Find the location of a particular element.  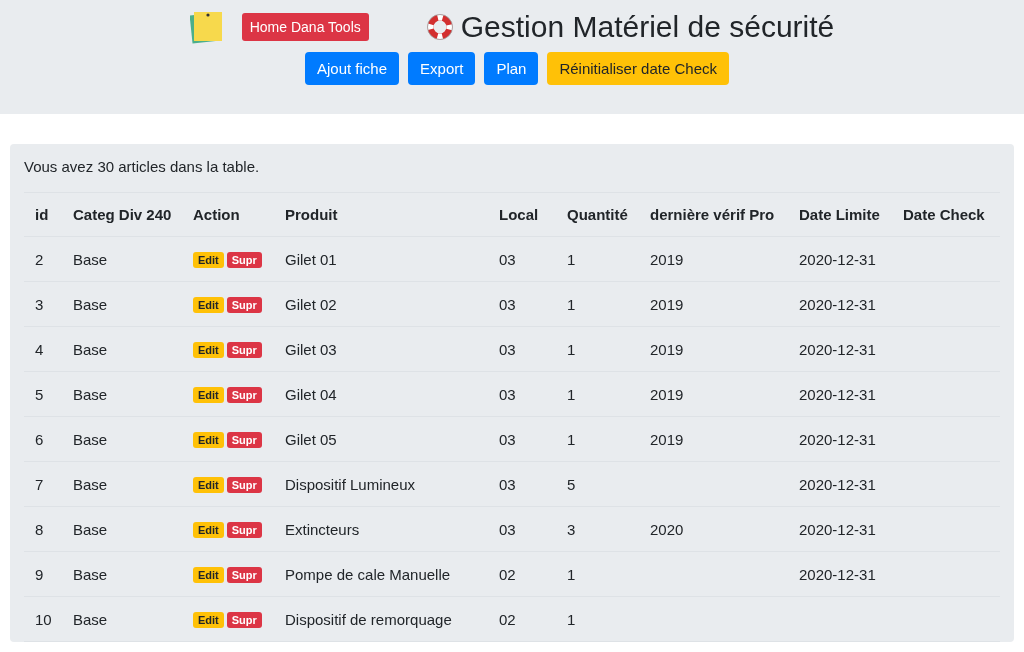

toolbar-button: Plan is located at coordinates (511, 68).